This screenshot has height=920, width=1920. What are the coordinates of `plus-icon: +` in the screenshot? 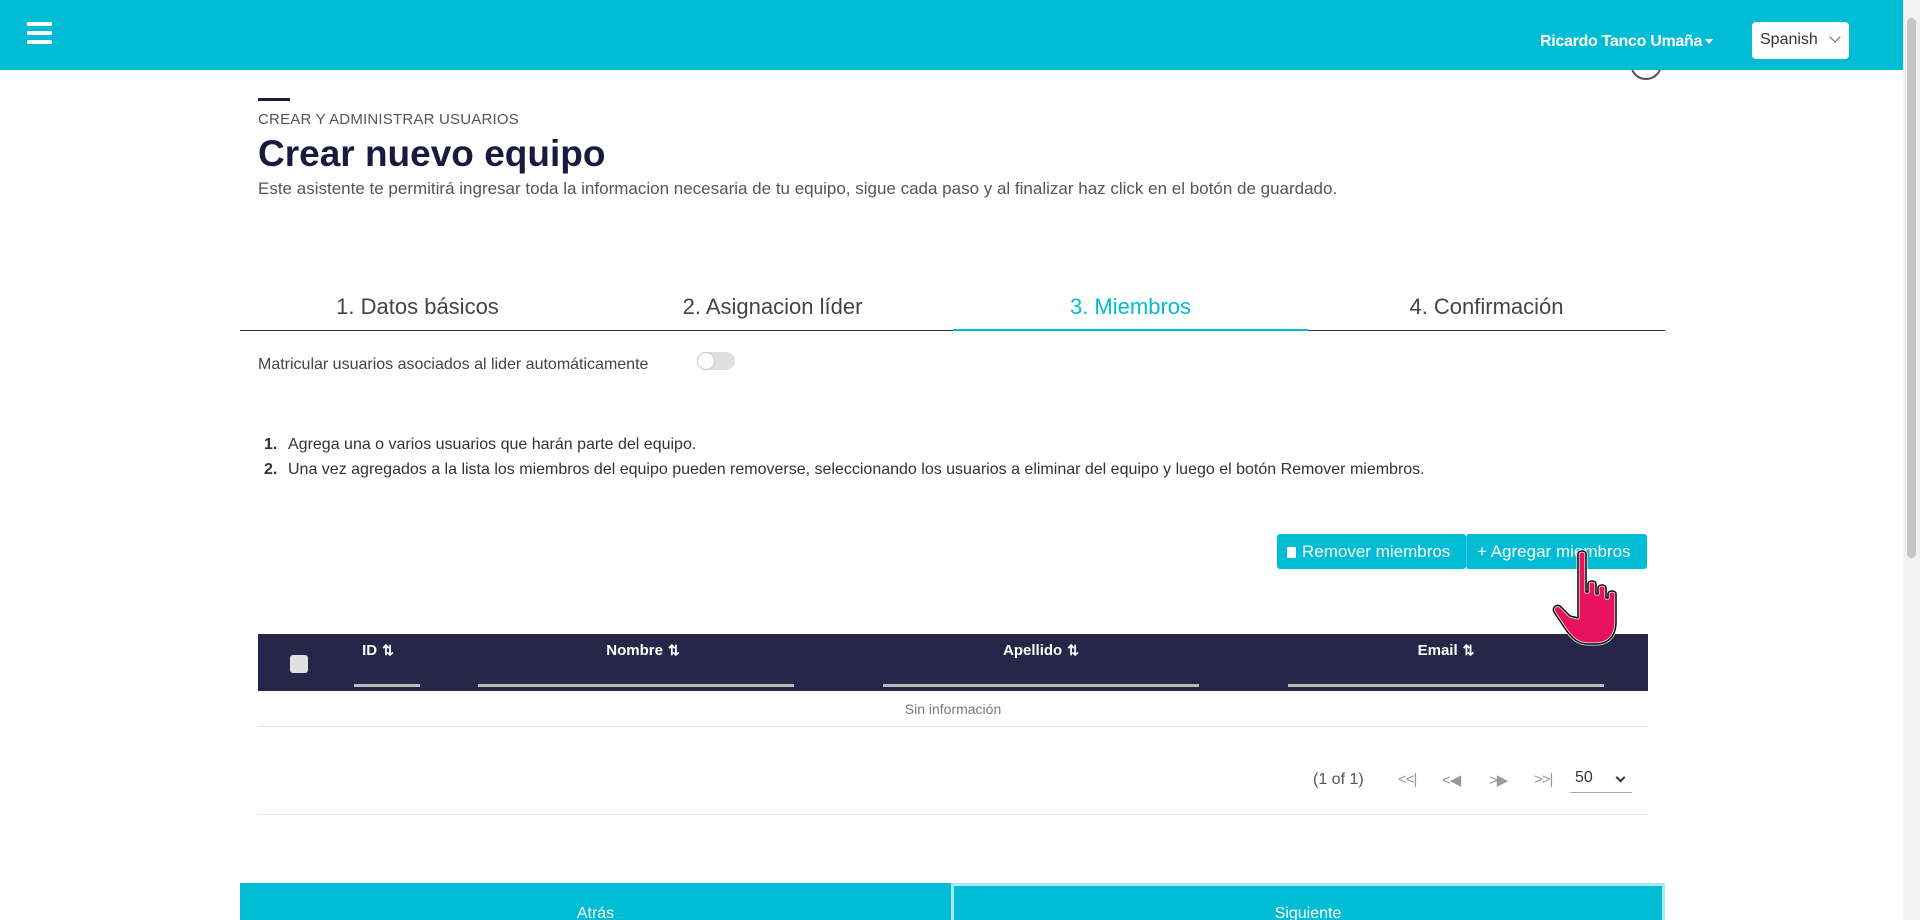 It's located at (1484, 551).